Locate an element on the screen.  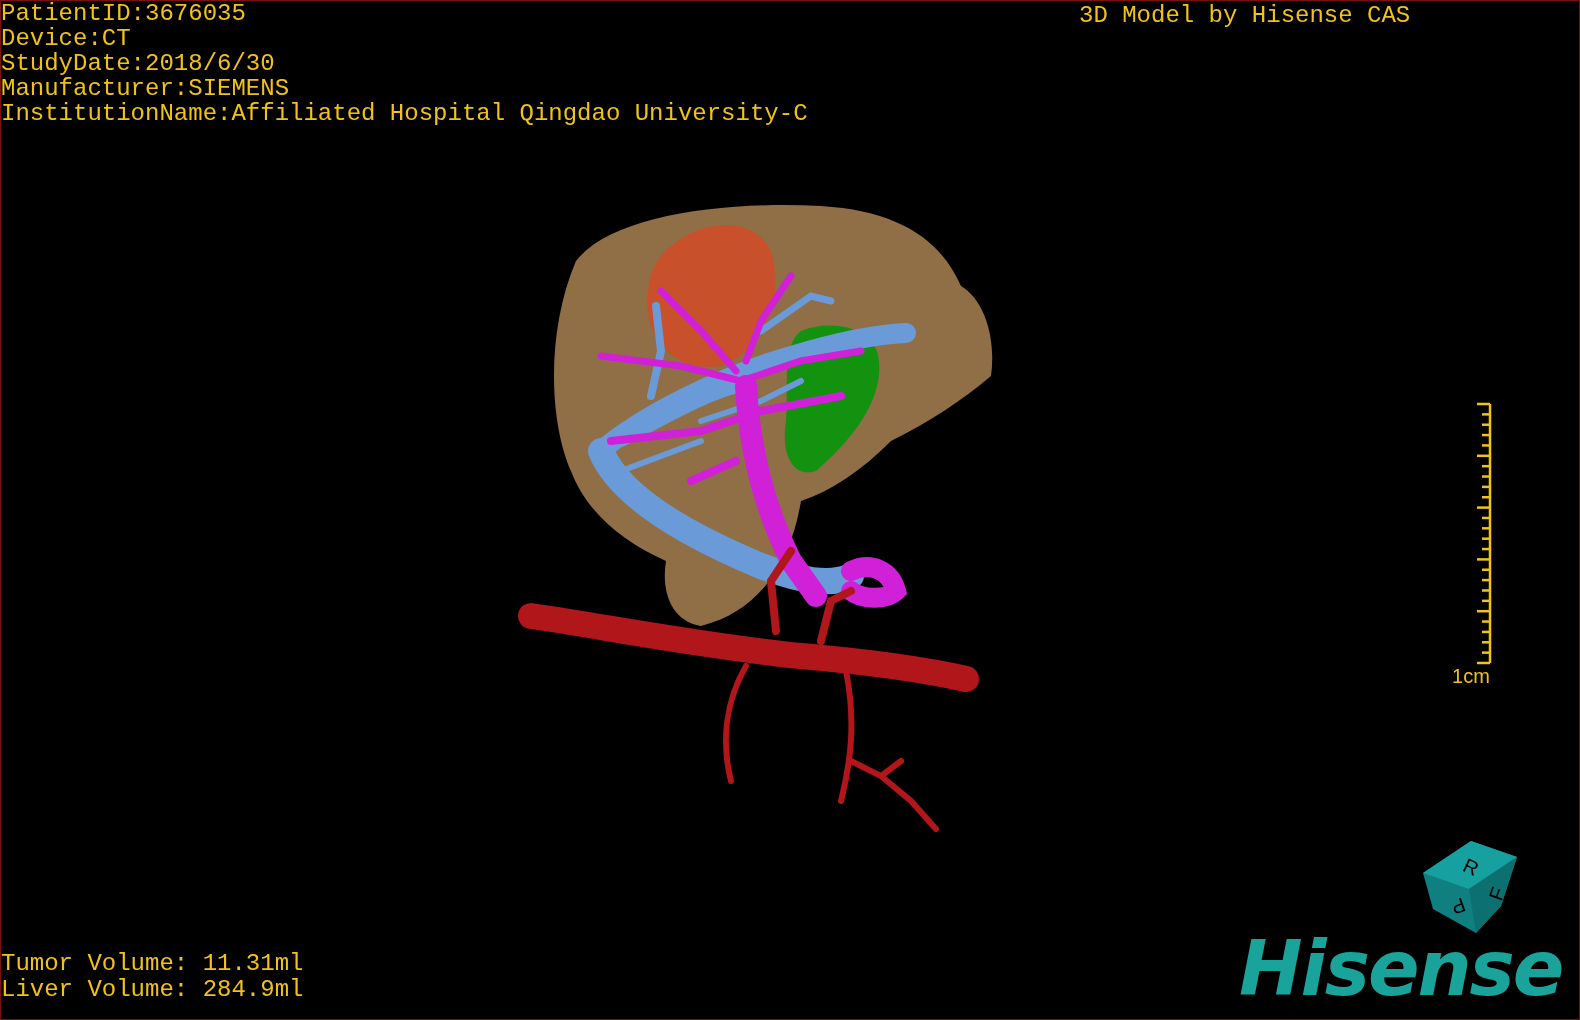
volume-text: Liver Volume: 284.9ml is located at coordinates (152, 990).